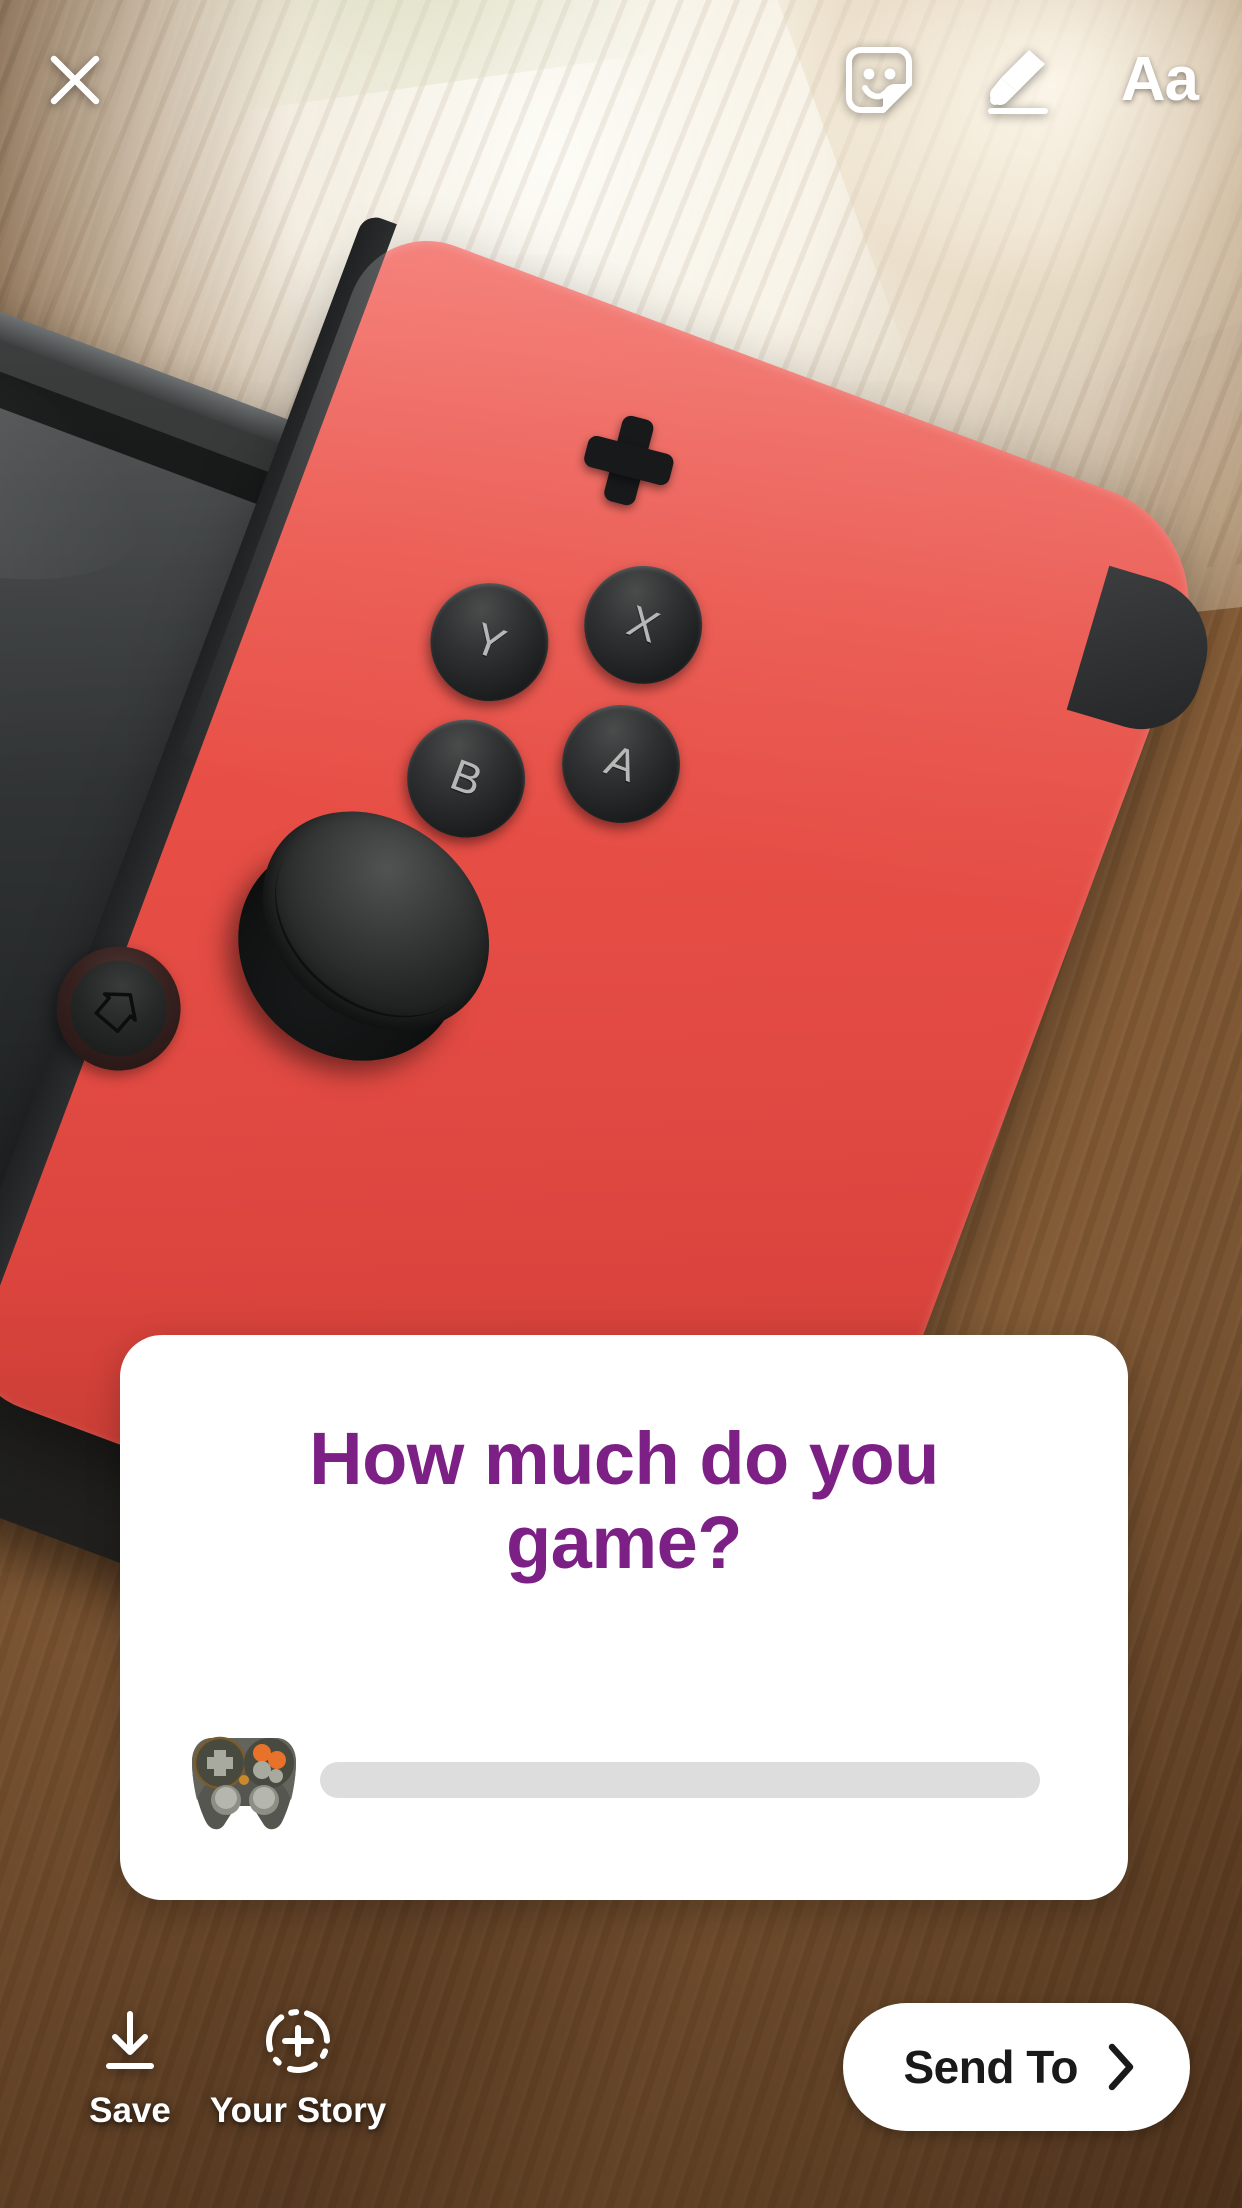 This screenshot has height=2208, width=1242. I want to click on sticker-smiley-icon, so click(878, 80).